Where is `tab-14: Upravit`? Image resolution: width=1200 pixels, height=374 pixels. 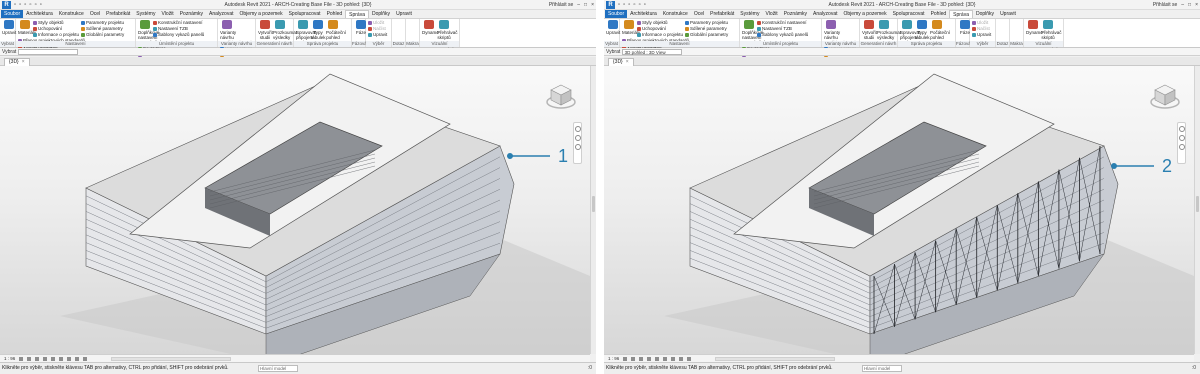 tab-14: Upravit is located at coordinates (404, 14).